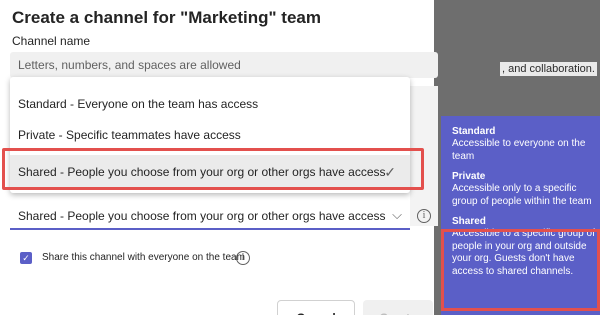 Image resolution: width=600 pixels, height=315 pixels. What do you see at coordinates (166, 17) in the screenshot?
I see `dialog-title: Create a channel for "Marketing" team` at bounding box center [166, 17].